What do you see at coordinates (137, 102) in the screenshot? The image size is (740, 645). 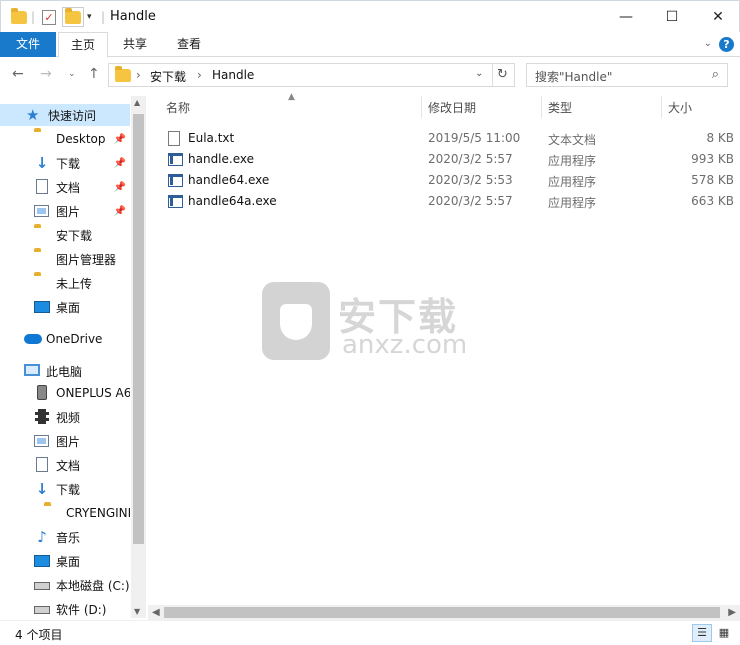 I see `scroll-up-icon: ▲` at bounding box center [137, 102].